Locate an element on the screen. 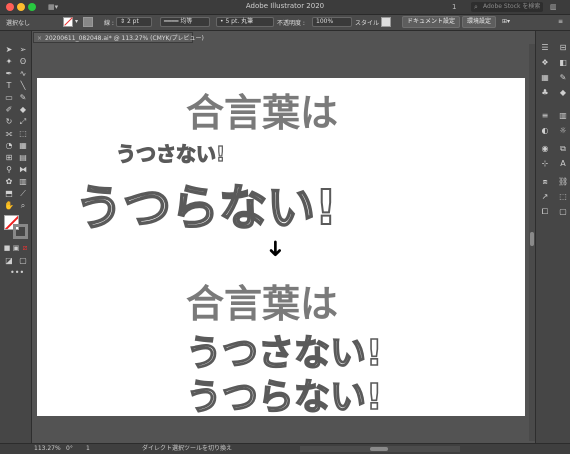  hand-tool-icon: ✋ is located at coordinates (9, 205).